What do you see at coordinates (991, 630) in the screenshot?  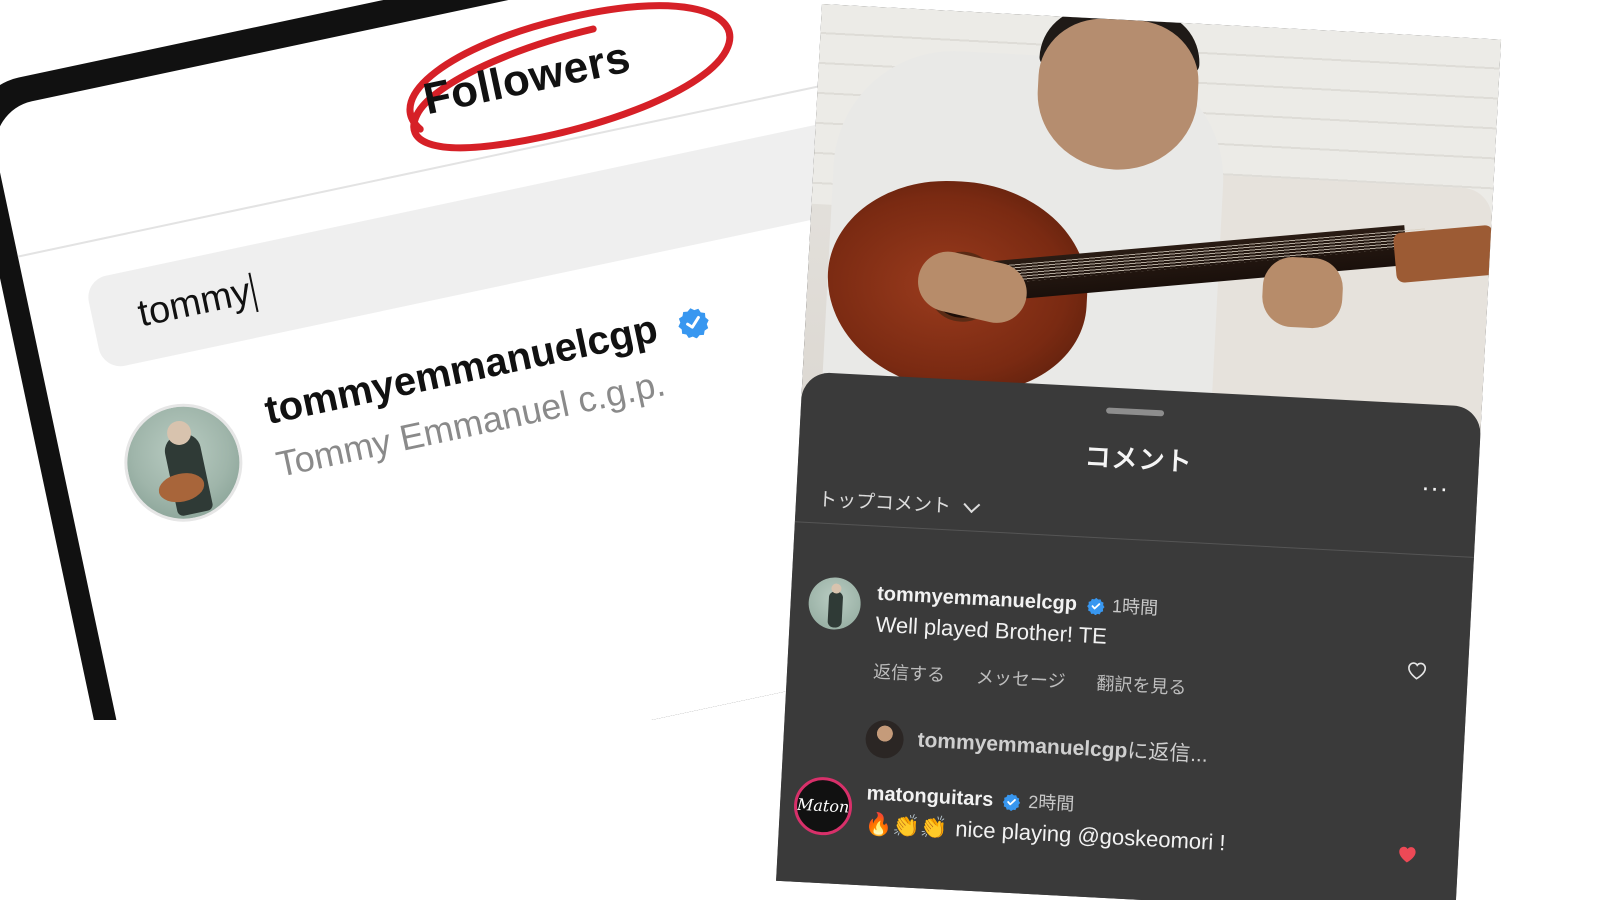 I see `comment-text: Well played Brother! TE` at bounding box center [991, 630].